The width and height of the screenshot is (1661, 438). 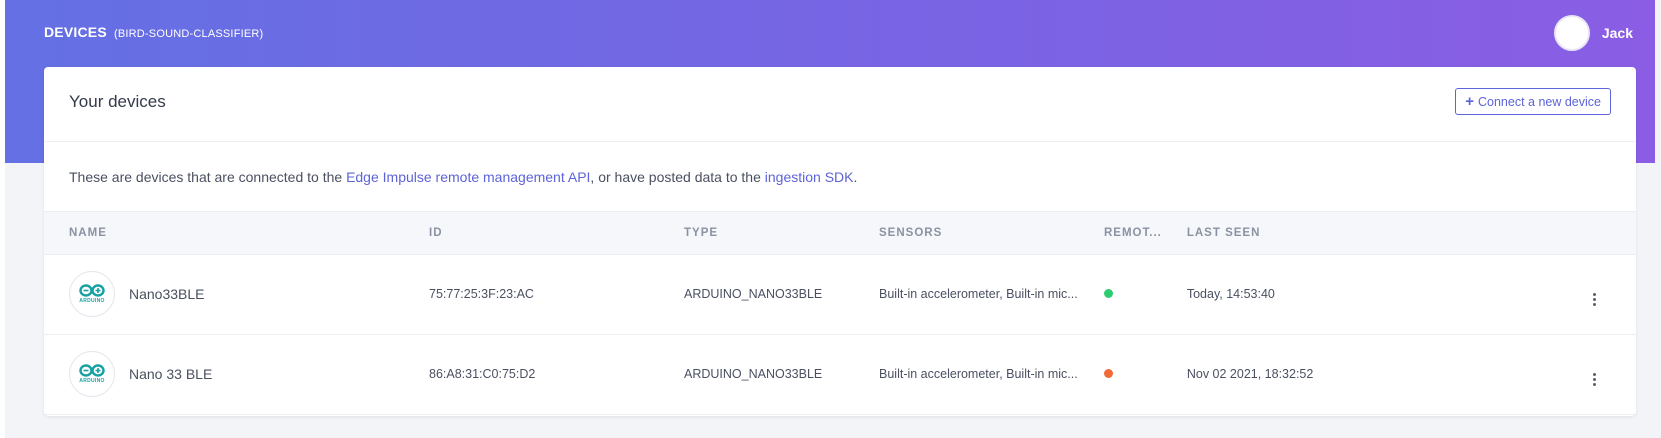 I want to click on device-name: Nano 33 BLE, so click(x=170, y=374).